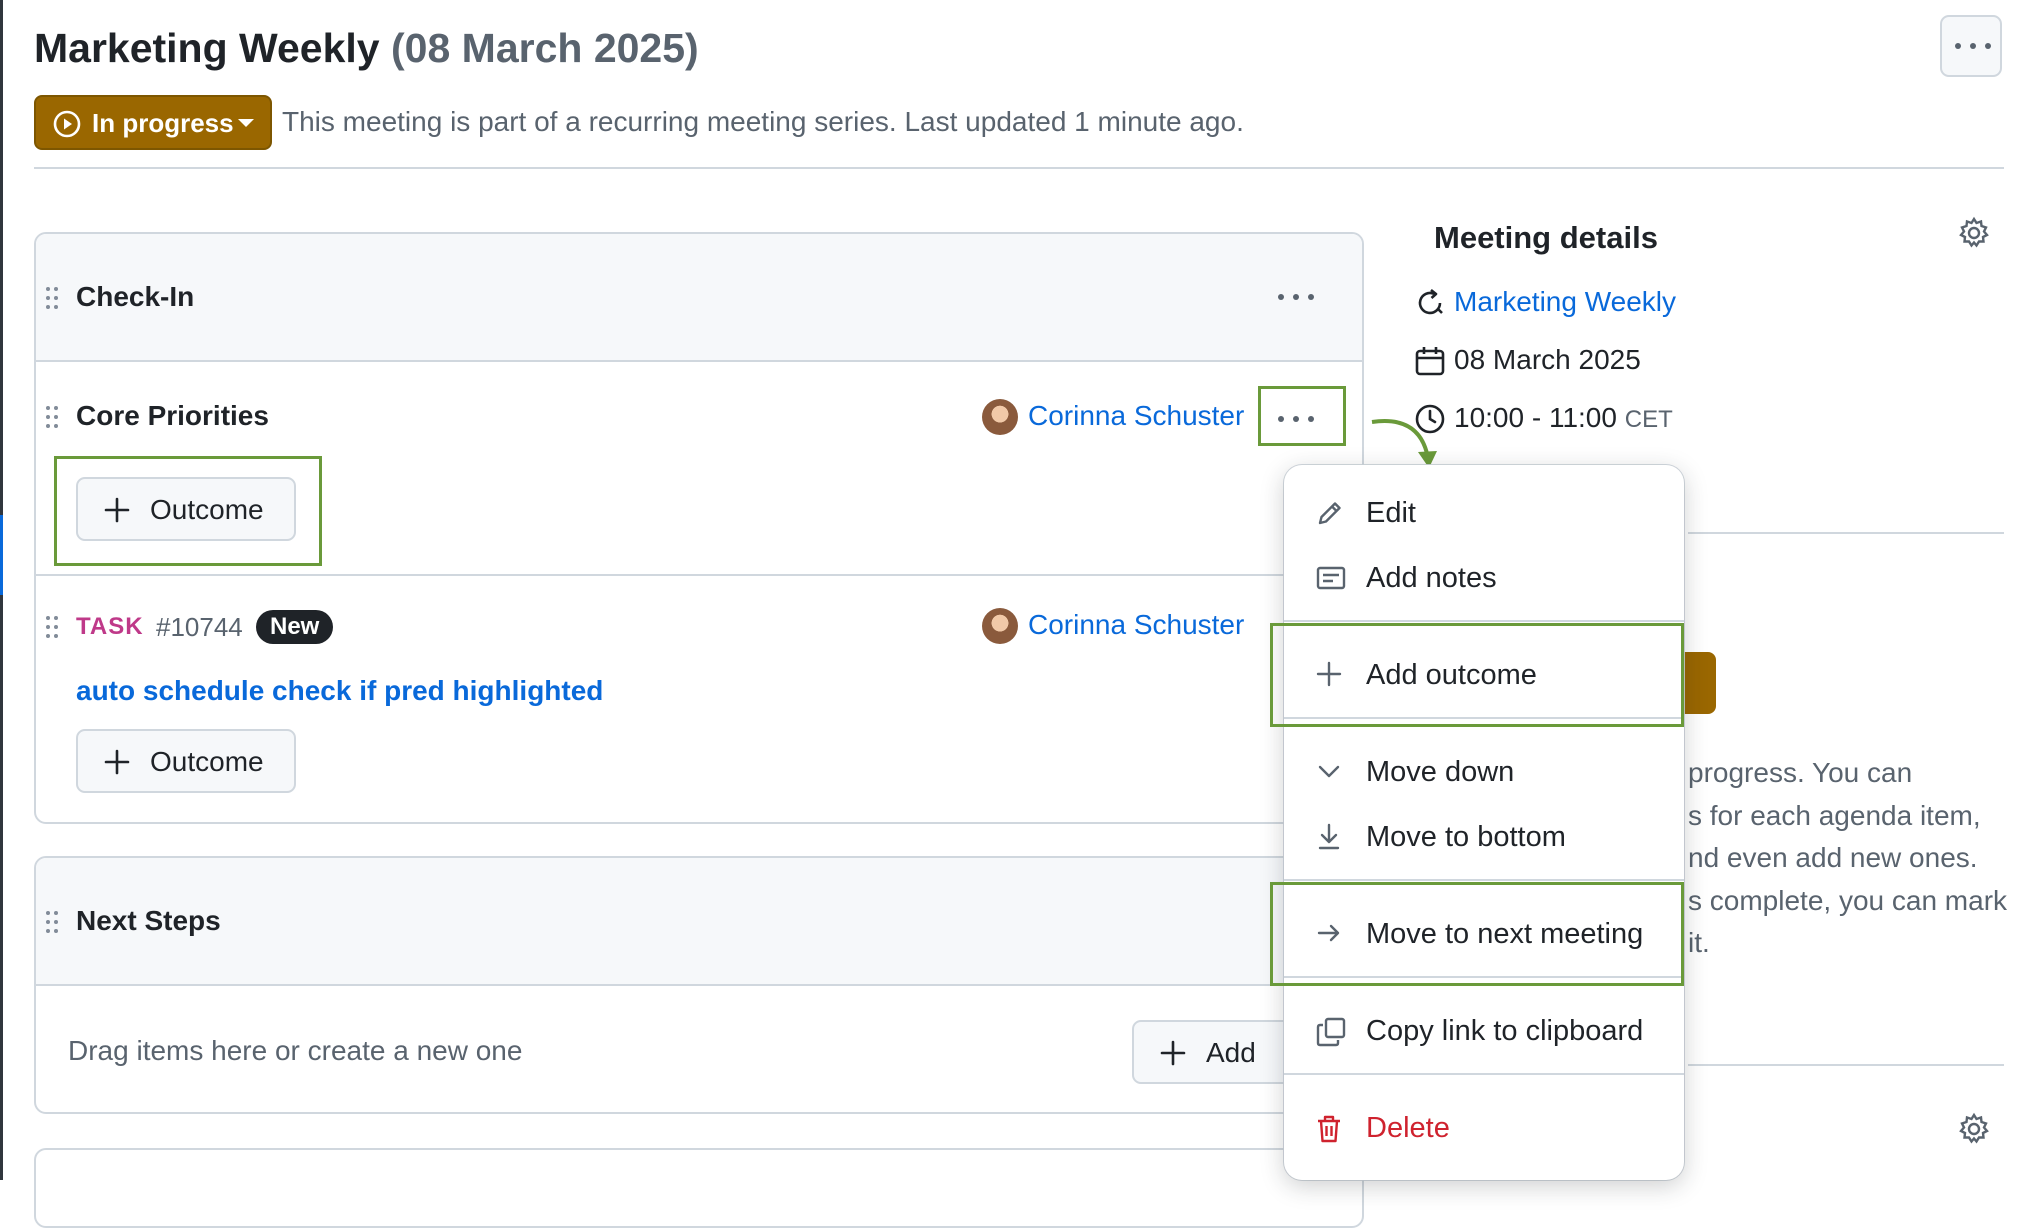  I want to click on note-icon, so click(1331, 578).